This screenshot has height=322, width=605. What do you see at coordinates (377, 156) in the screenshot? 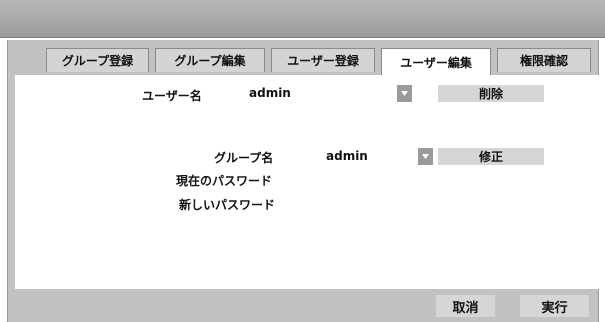
I see `group-select: admin` at bounding box center [377, 156].